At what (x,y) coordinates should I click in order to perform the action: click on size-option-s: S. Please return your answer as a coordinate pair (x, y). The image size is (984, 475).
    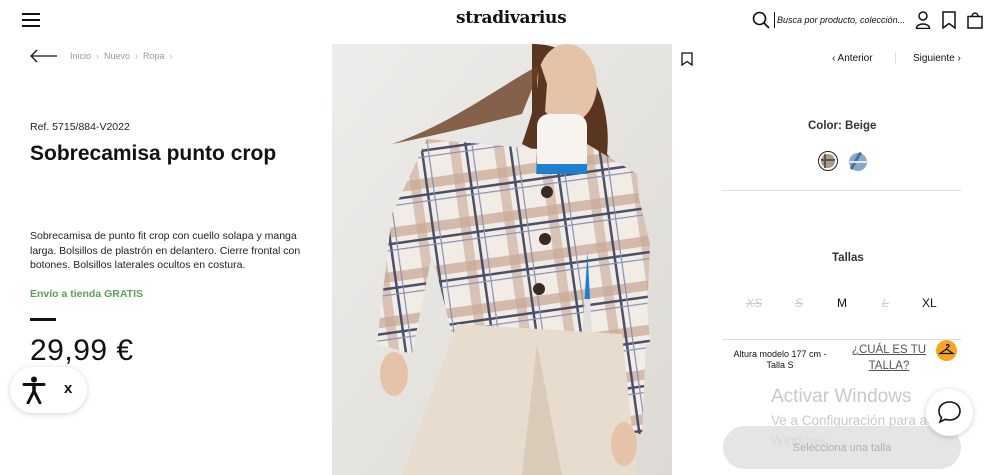
    Looking at the image, I should click on (799, 303).